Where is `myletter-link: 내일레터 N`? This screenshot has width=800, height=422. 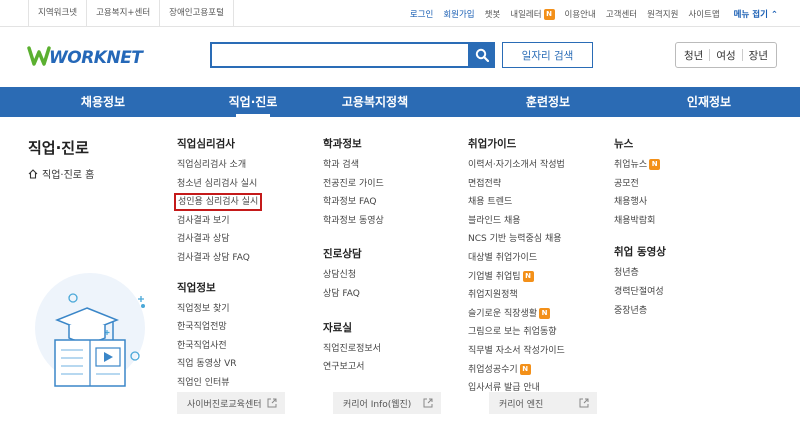
myletter-link: 내일레터 N is located at coordinates (532, 14).